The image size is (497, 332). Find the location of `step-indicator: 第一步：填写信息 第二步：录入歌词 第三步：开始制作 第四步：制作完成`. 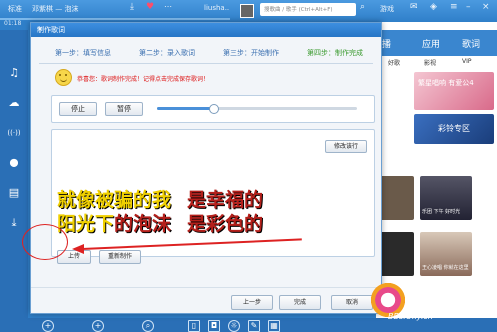

step-indicator: 第一步：填写信息 第二步：录入歌词 第三步：开始制作 第四步：制作完成 is located at coordinates (206, 53).